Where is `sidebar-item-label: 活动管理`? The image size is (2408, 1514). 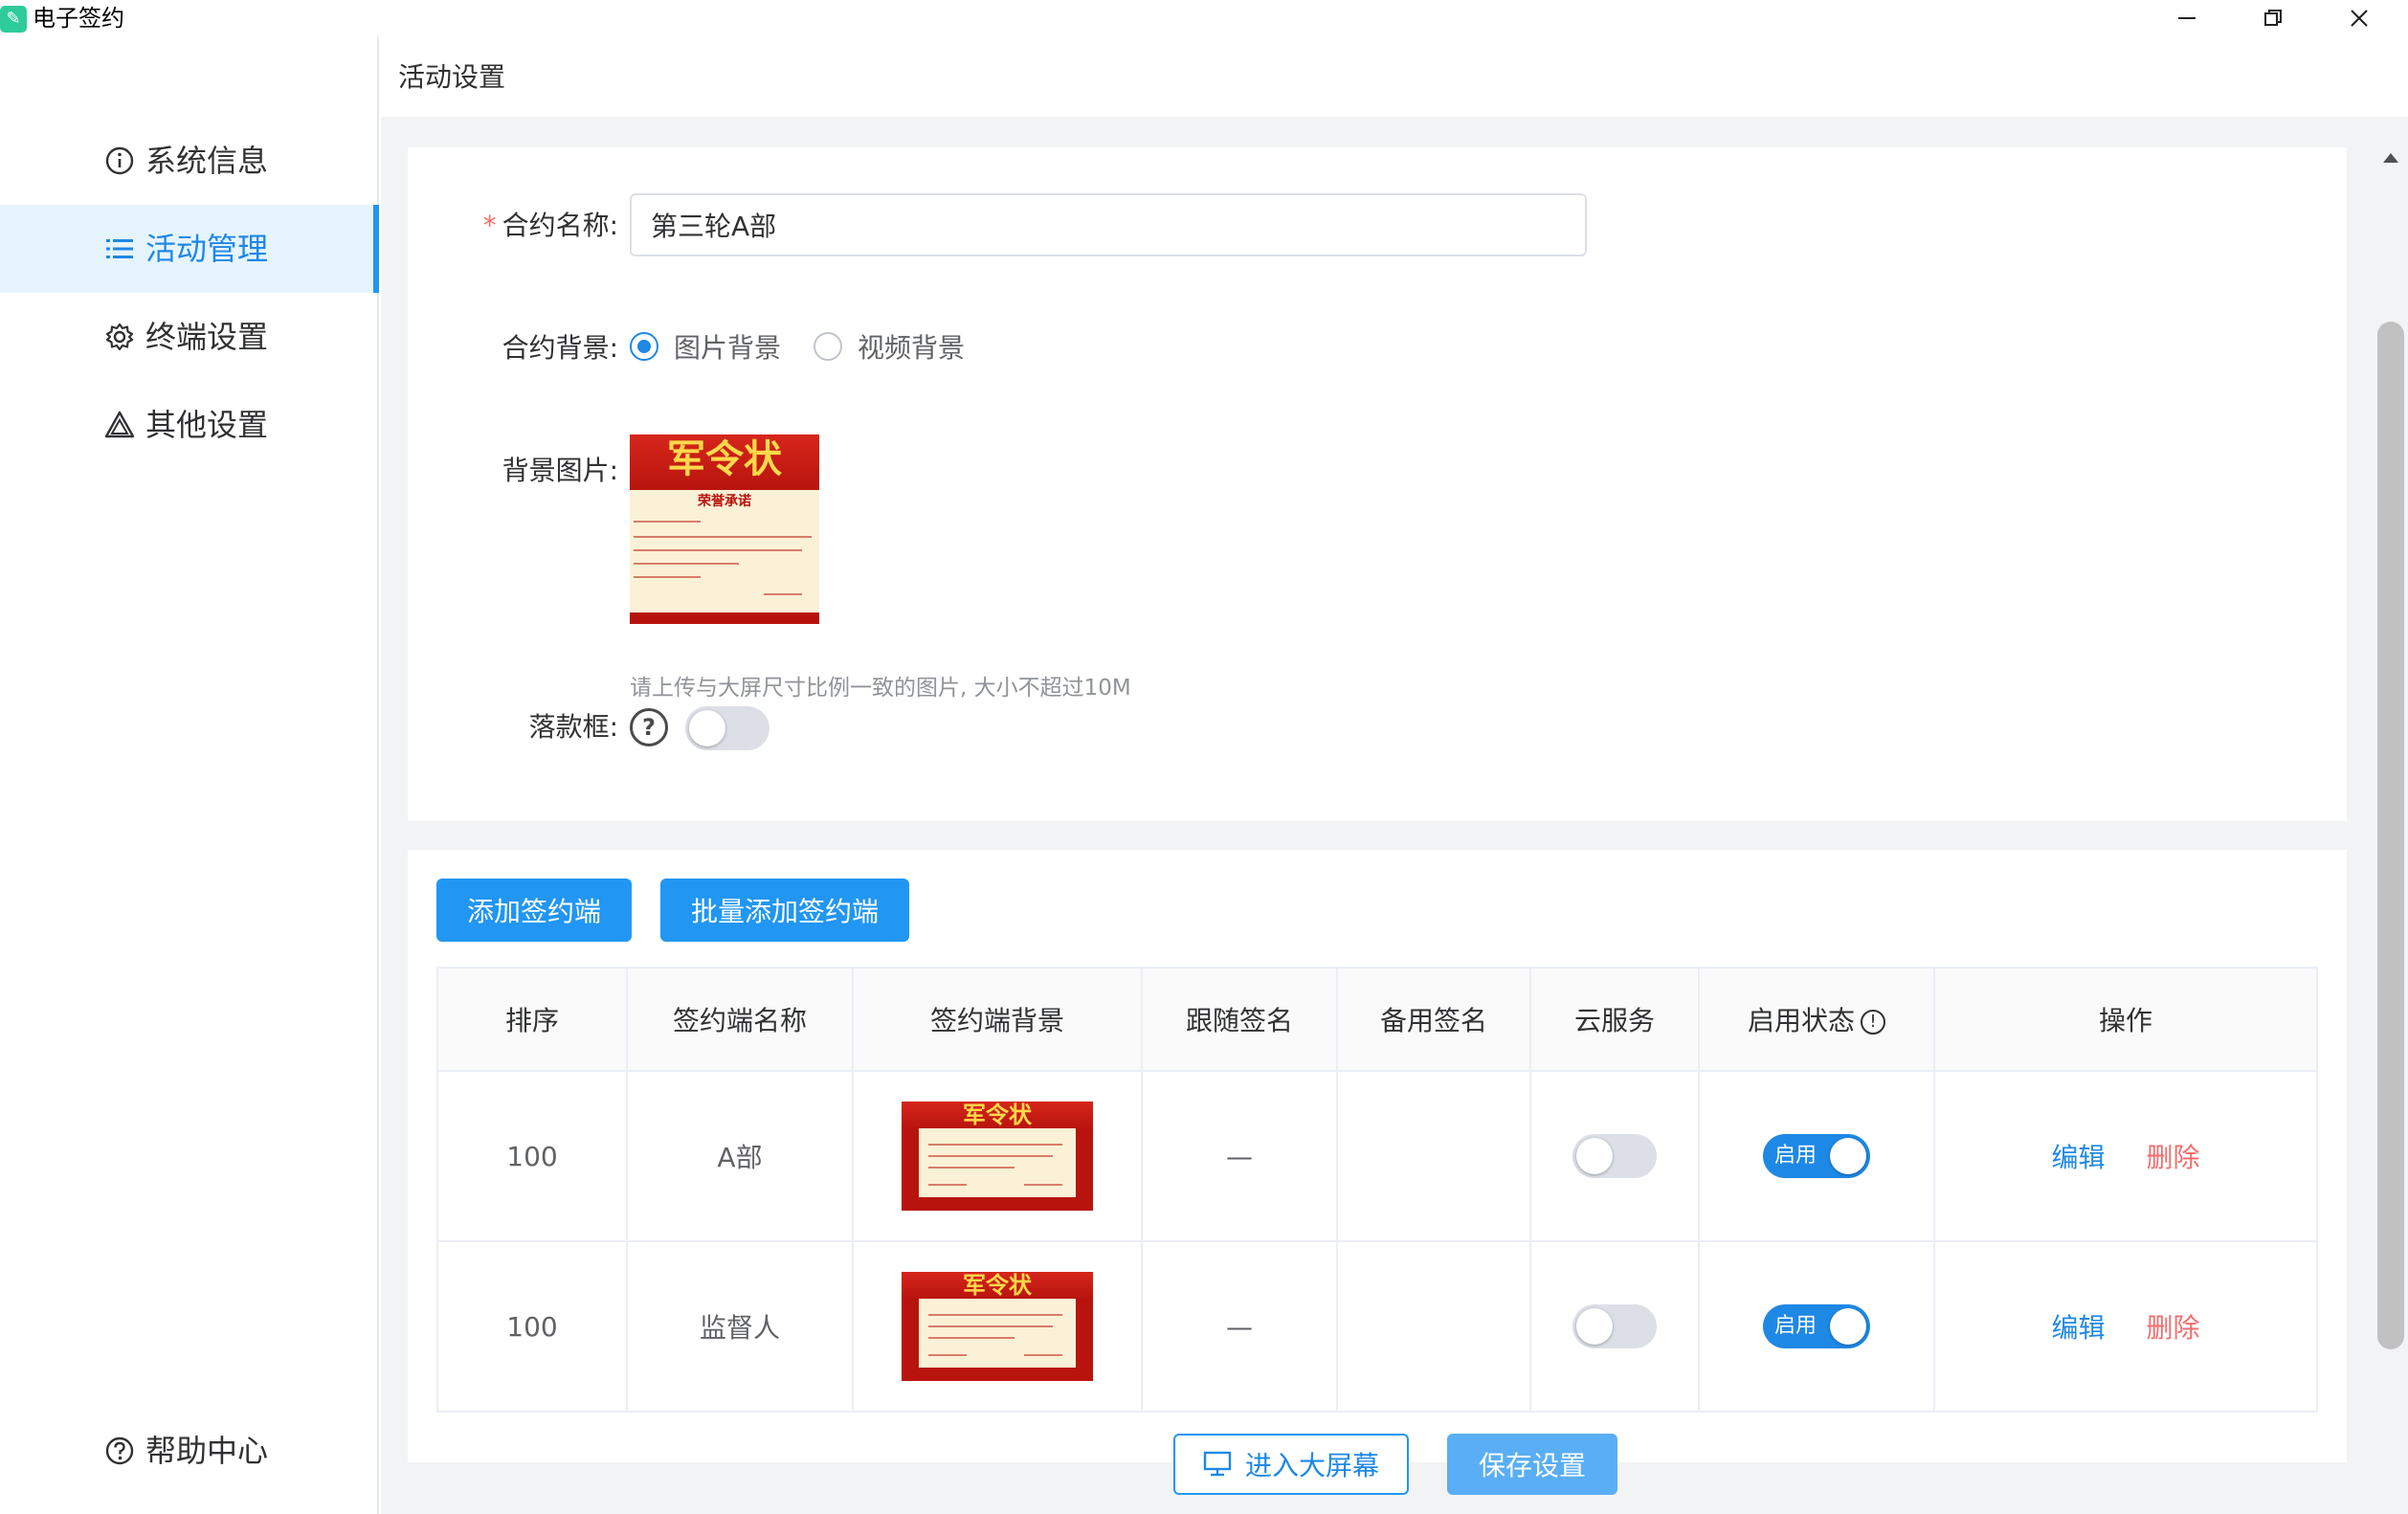
sidebar-item-label: 活动管理 is located at coordinates (207, 249).